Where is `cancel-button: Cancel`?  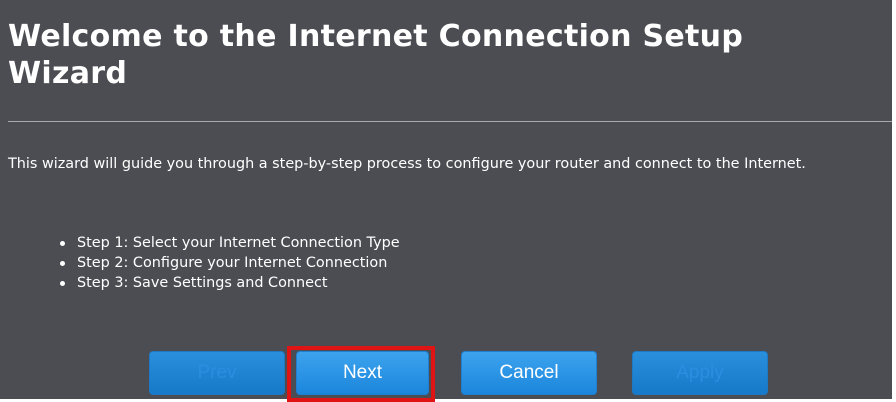
cancel-button: Cancel is located at coordinates (529, 373).